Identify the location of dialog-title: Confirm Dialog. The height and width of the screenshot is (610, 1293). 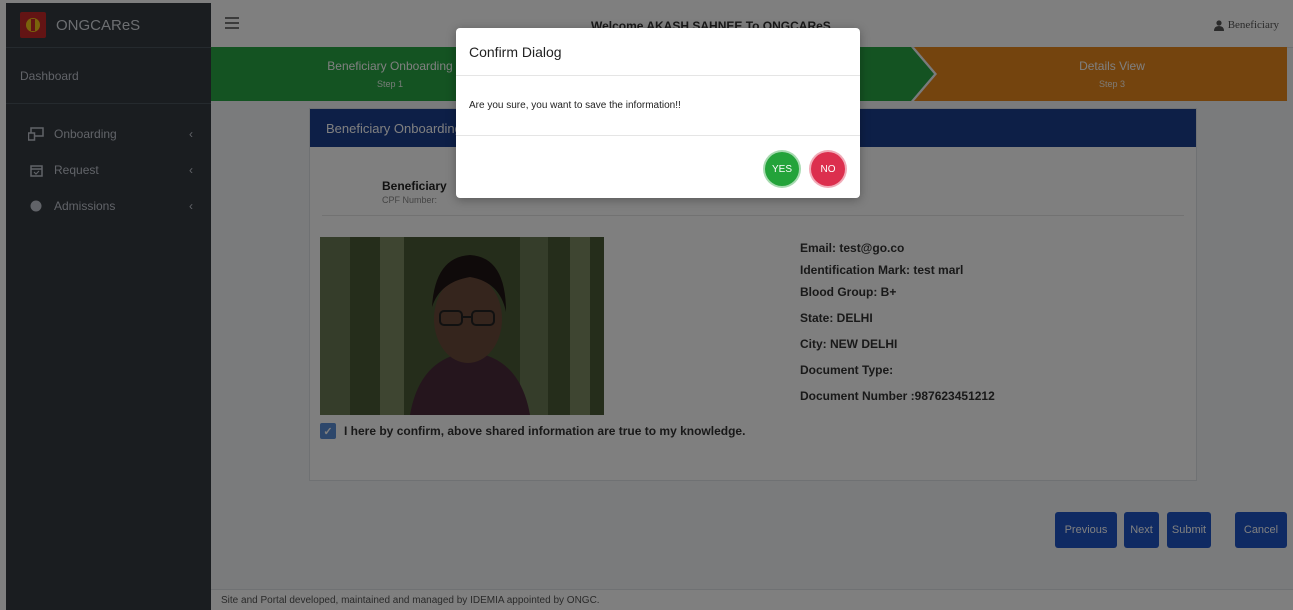
(658, 52).